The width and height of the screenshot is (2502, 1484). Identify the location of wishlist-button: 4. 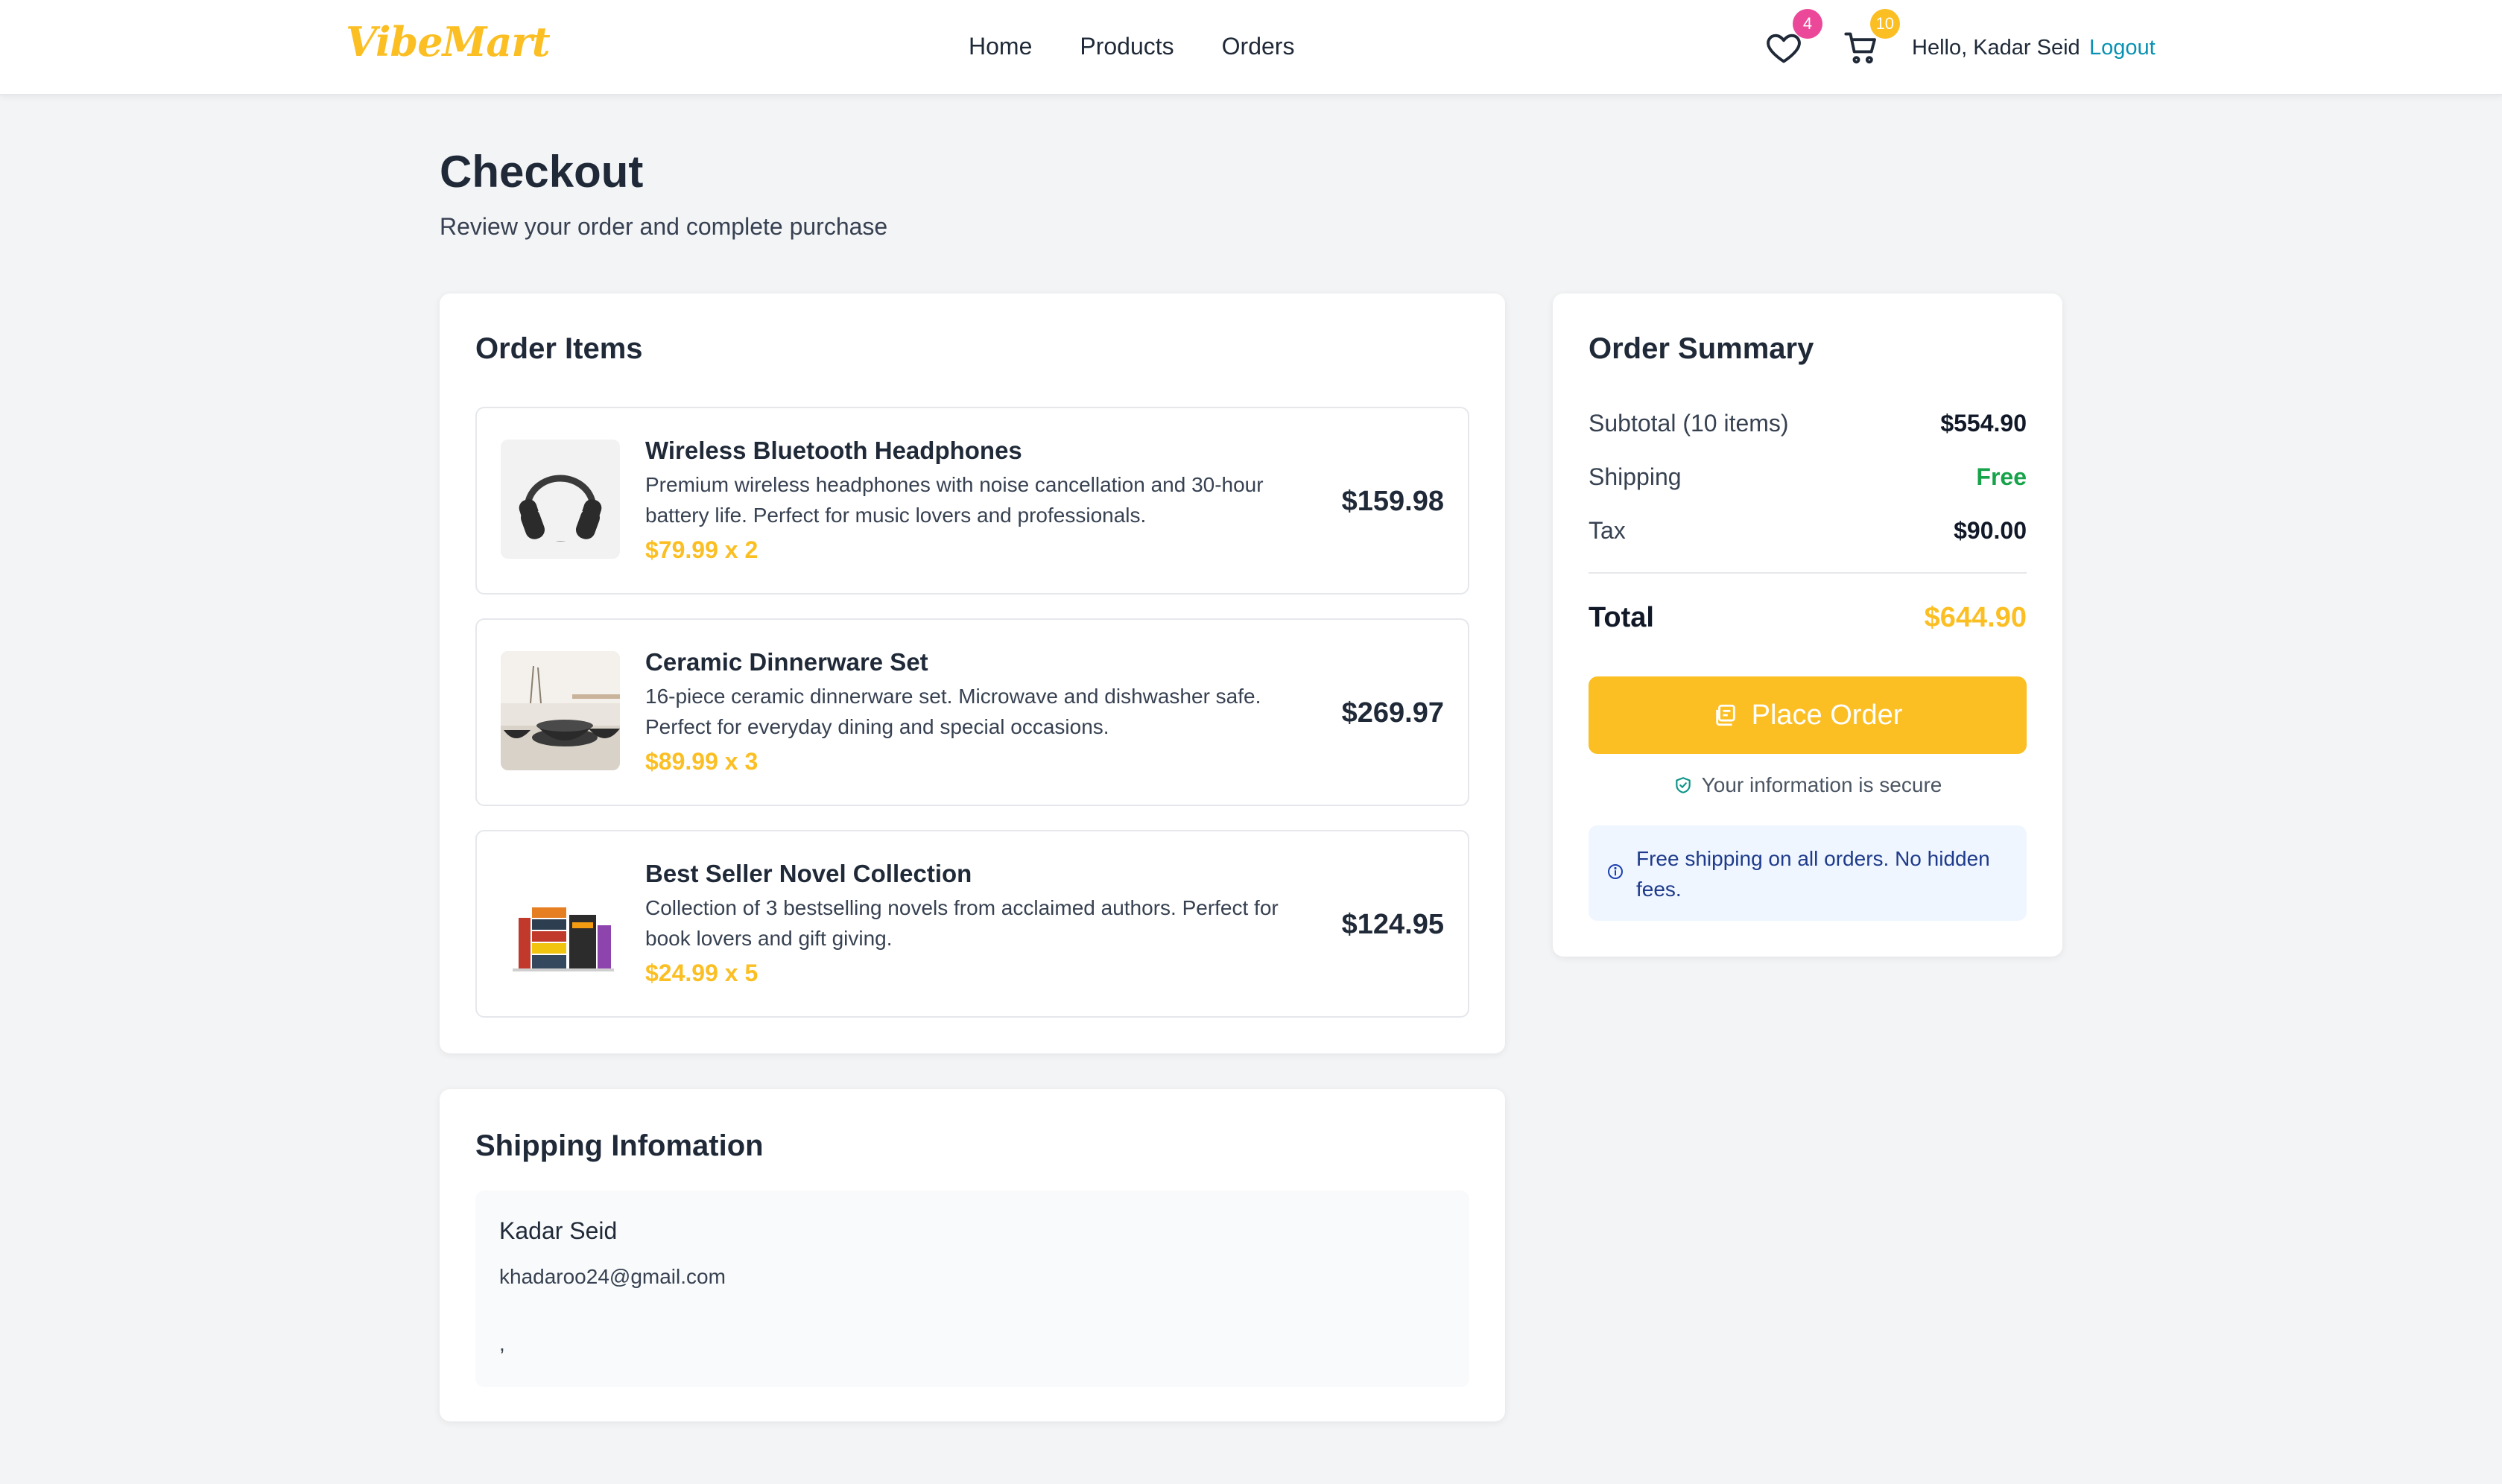
(1793, 38).